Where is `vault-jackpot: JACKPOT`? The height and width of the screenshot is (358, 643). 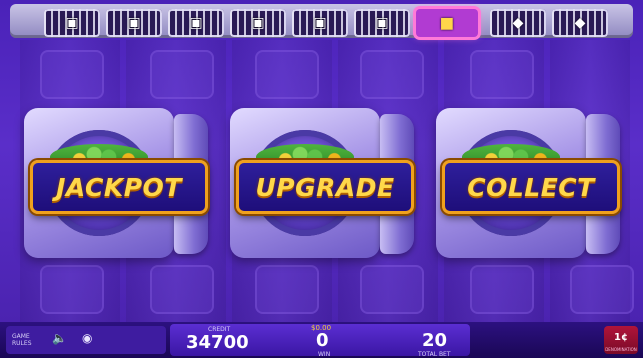 vault-jackpot: JACKPOT is located at coordinates (116, 186).